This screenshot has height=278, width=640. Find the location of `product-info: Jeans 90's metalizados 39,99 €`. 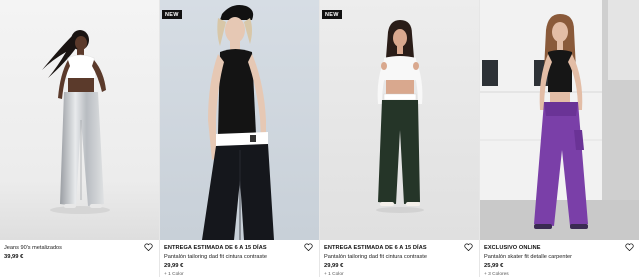

product-info: Jeans 90's metalizados 39,99 € is located at coordinates (79, 252).